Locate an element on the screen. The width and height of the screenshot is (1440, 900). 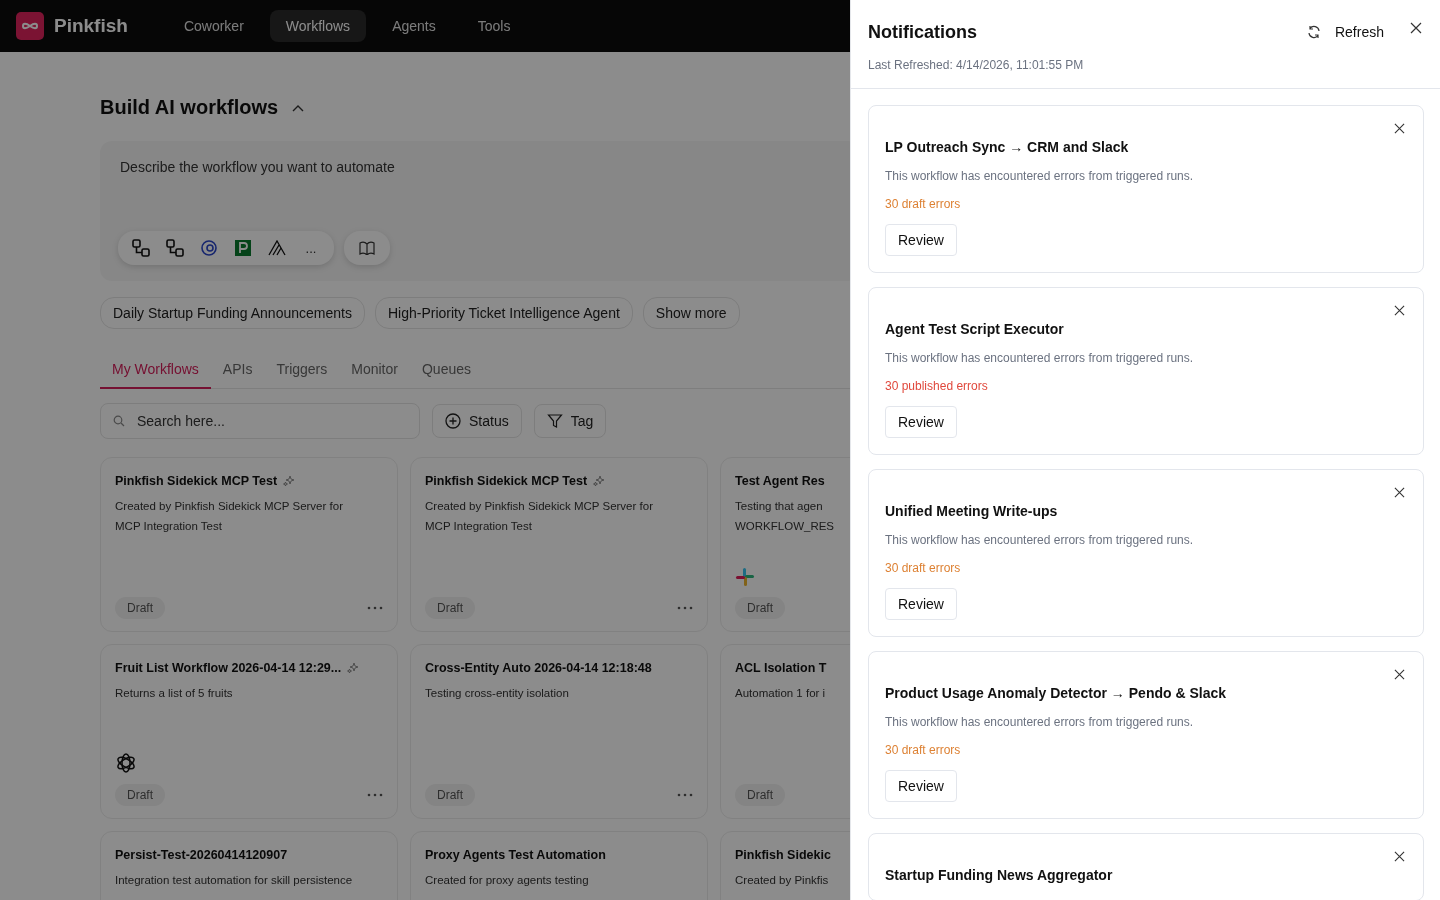
workflow-title: Pinkfish Sidekic is located at coordinates (783, 855).